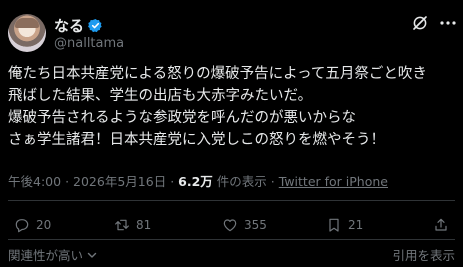 This screenshot has width=463, height=267. I want to click on quotes-label: 引用を表示, so click(423, 255).